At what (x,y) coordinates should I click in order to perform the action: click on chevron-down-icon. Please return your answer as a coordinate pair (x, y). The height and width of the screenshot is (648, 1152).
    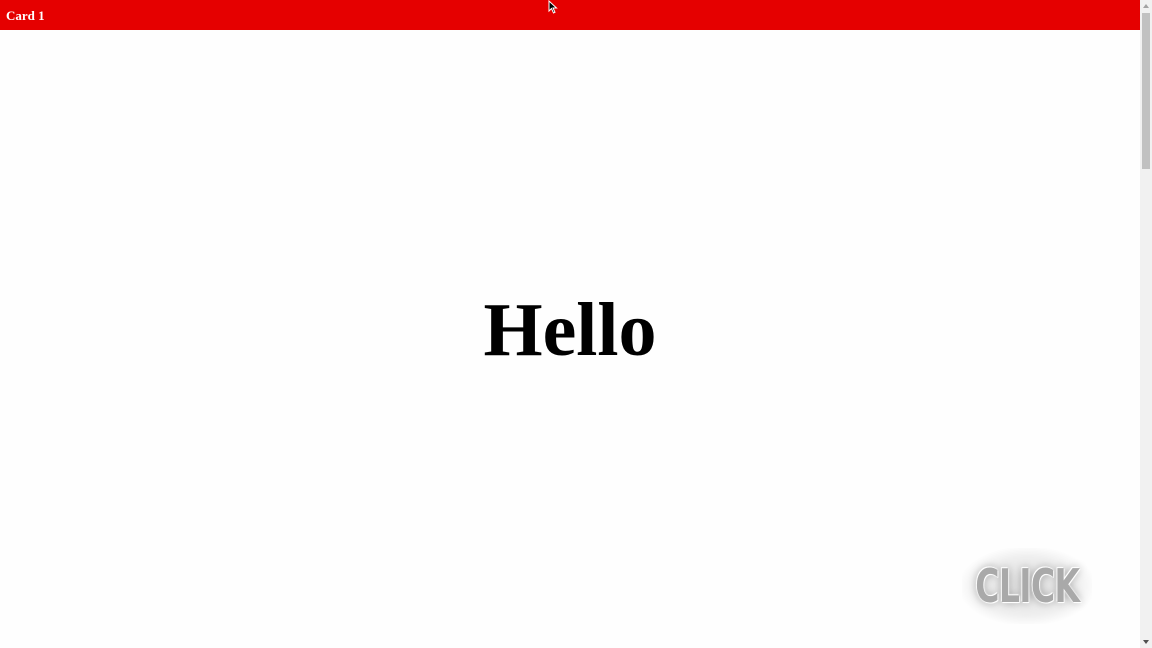
    Looking at the image, I should click on (1146, 642).